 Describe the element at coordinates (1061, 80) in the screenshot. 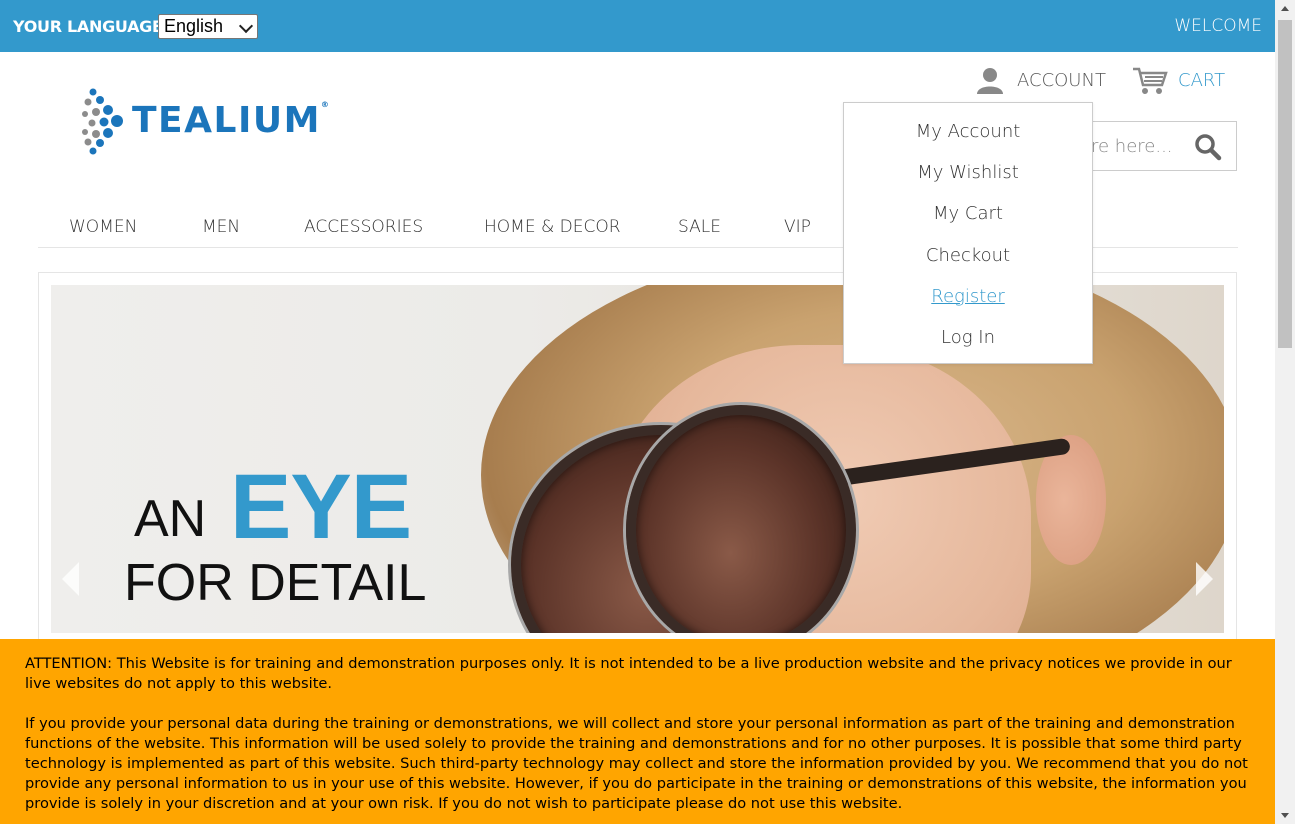

I see `account-label: ACCOUNT` at that location.